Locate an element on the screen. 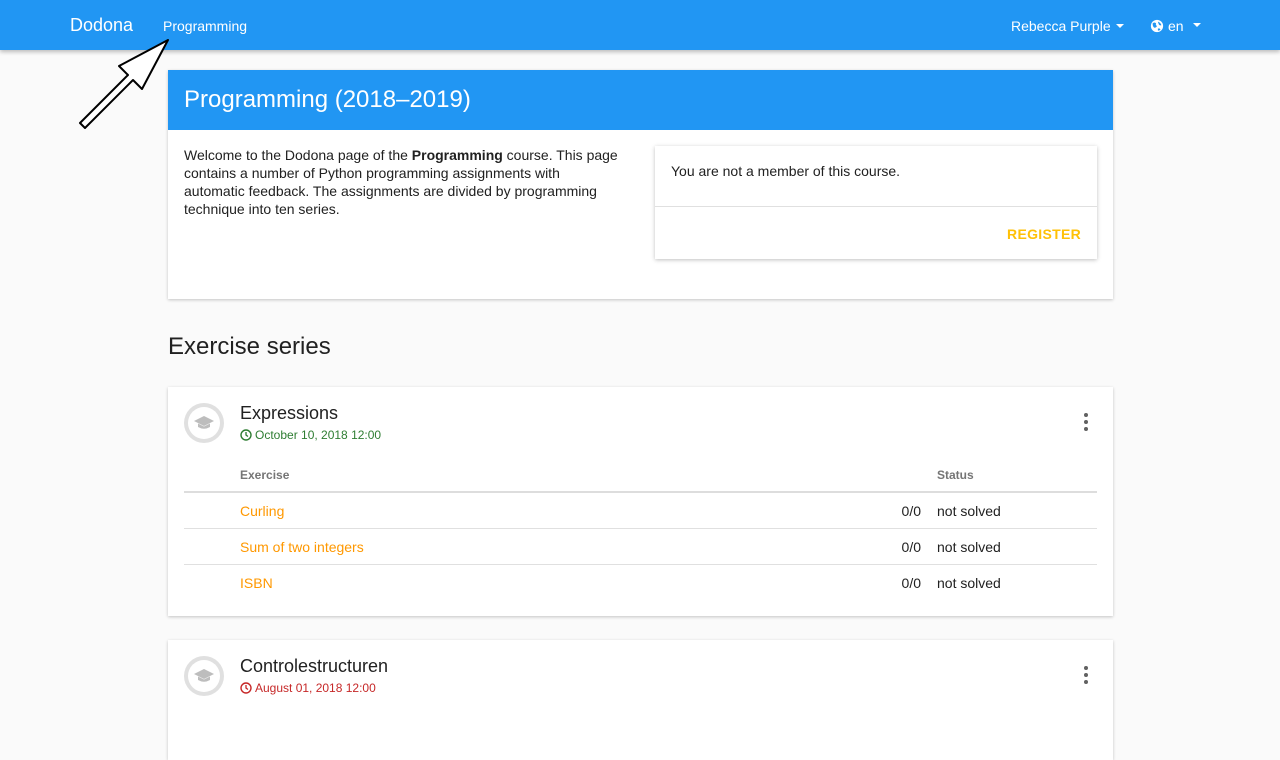 The height and width of the screenshot is (760, 1280). language-label: en is located at coordinates (1176, 26).